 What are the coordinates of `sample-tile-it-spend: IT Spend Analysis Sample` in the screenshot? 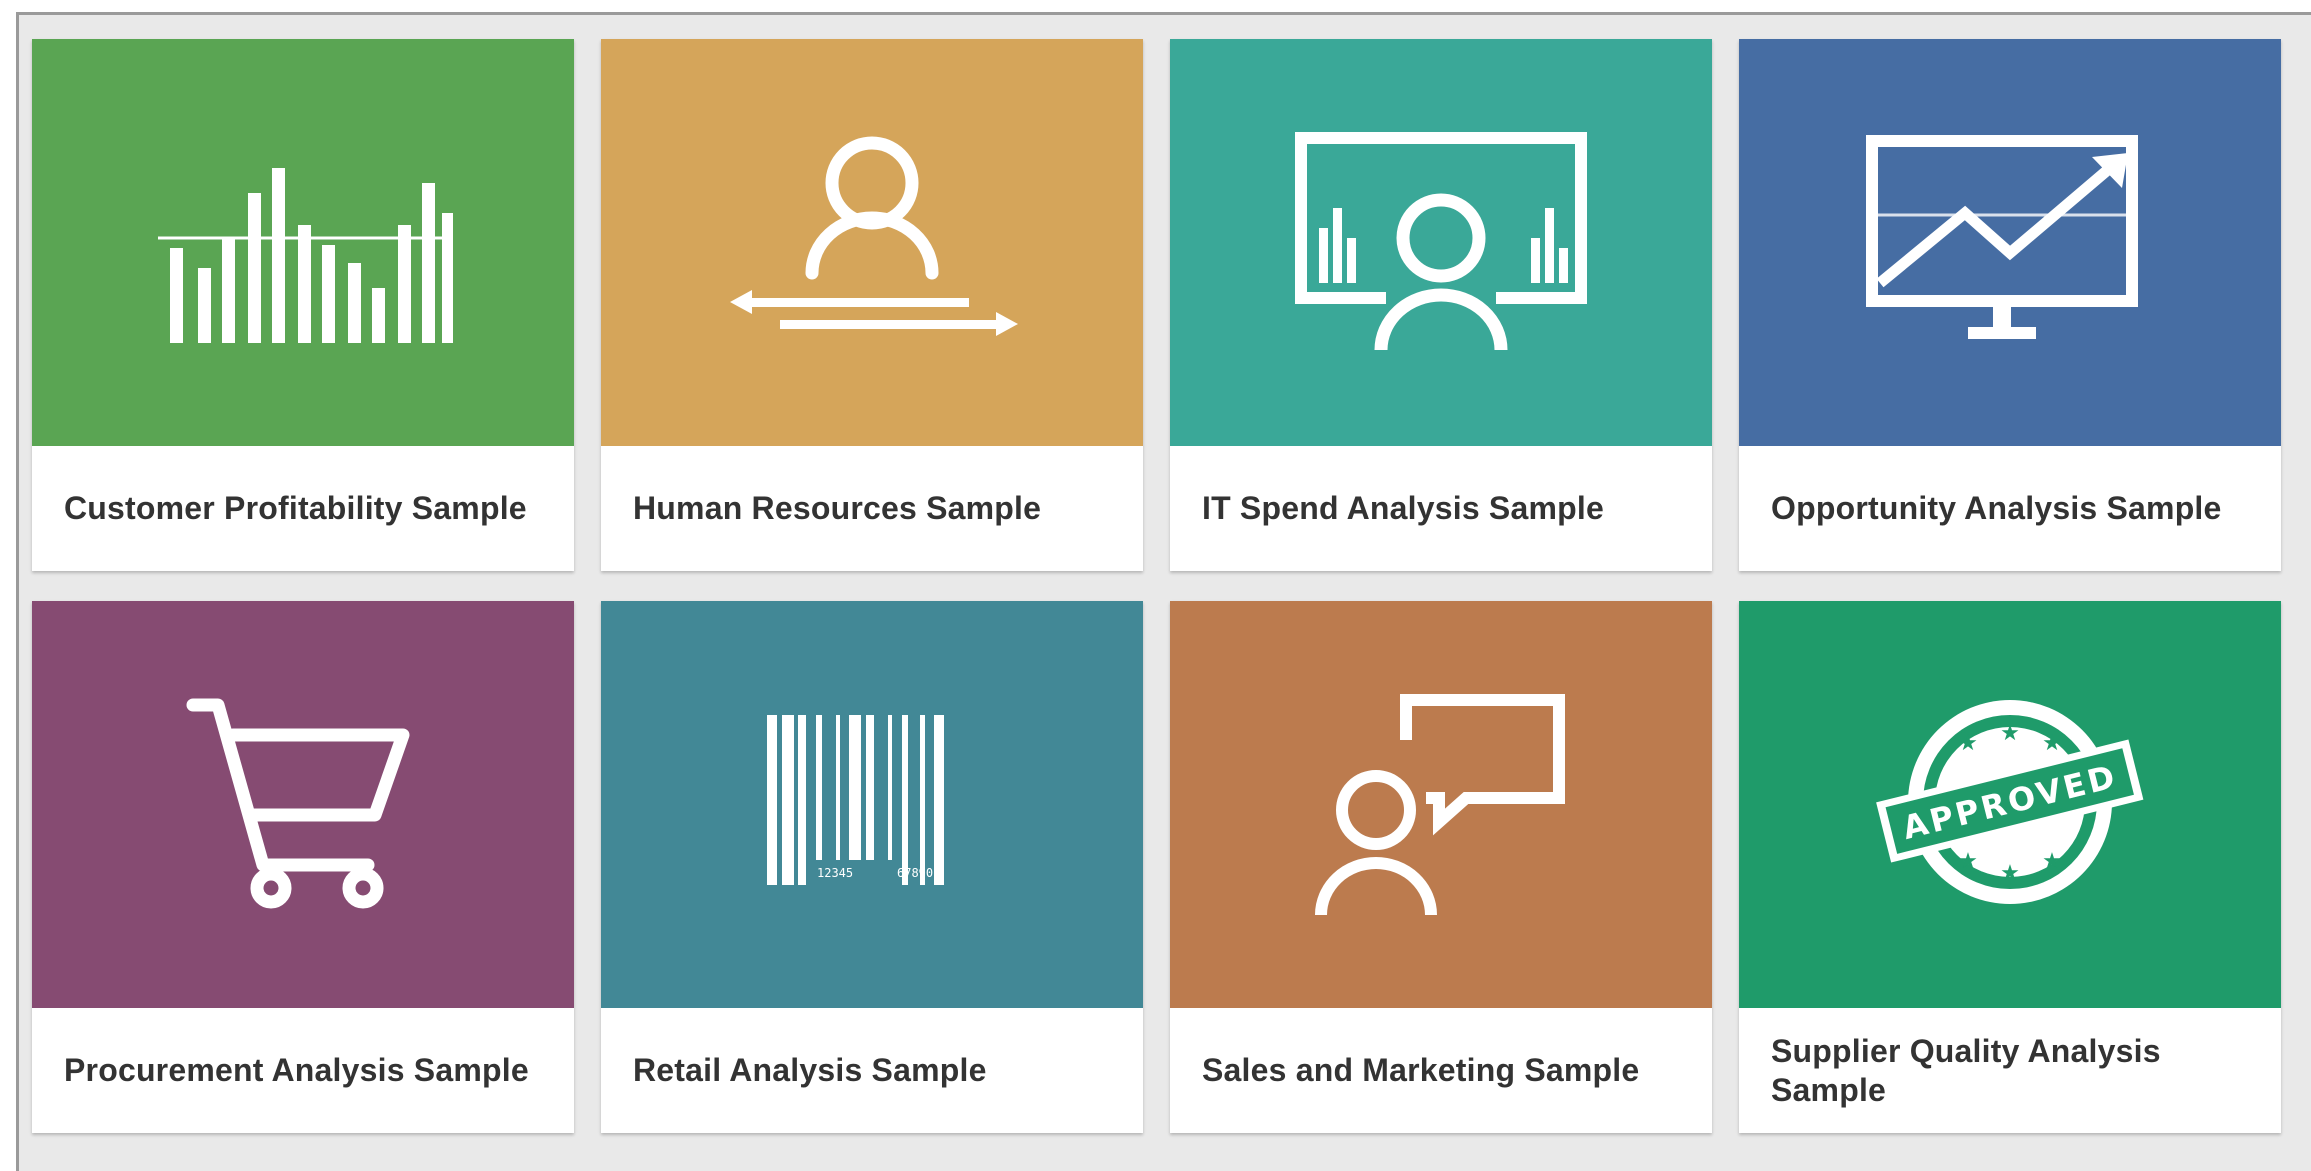 It's located at (1441, 305).